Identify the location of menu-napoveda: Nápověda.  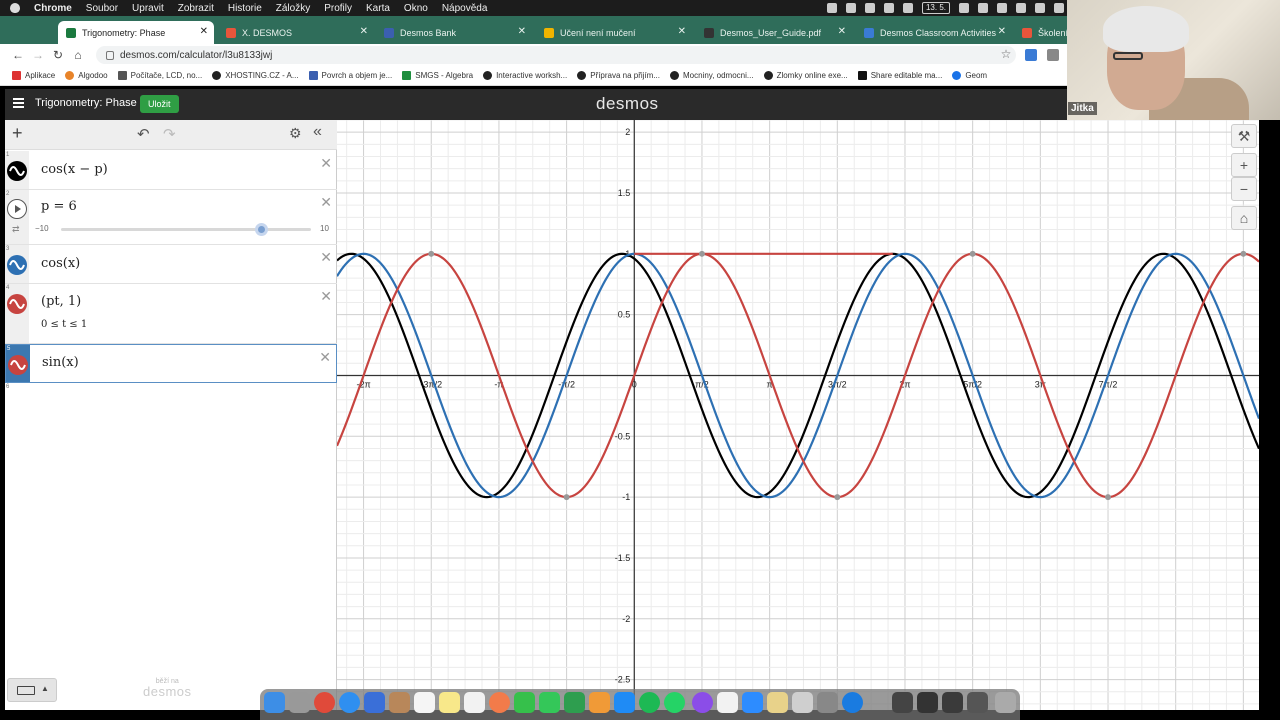
(465, 8).